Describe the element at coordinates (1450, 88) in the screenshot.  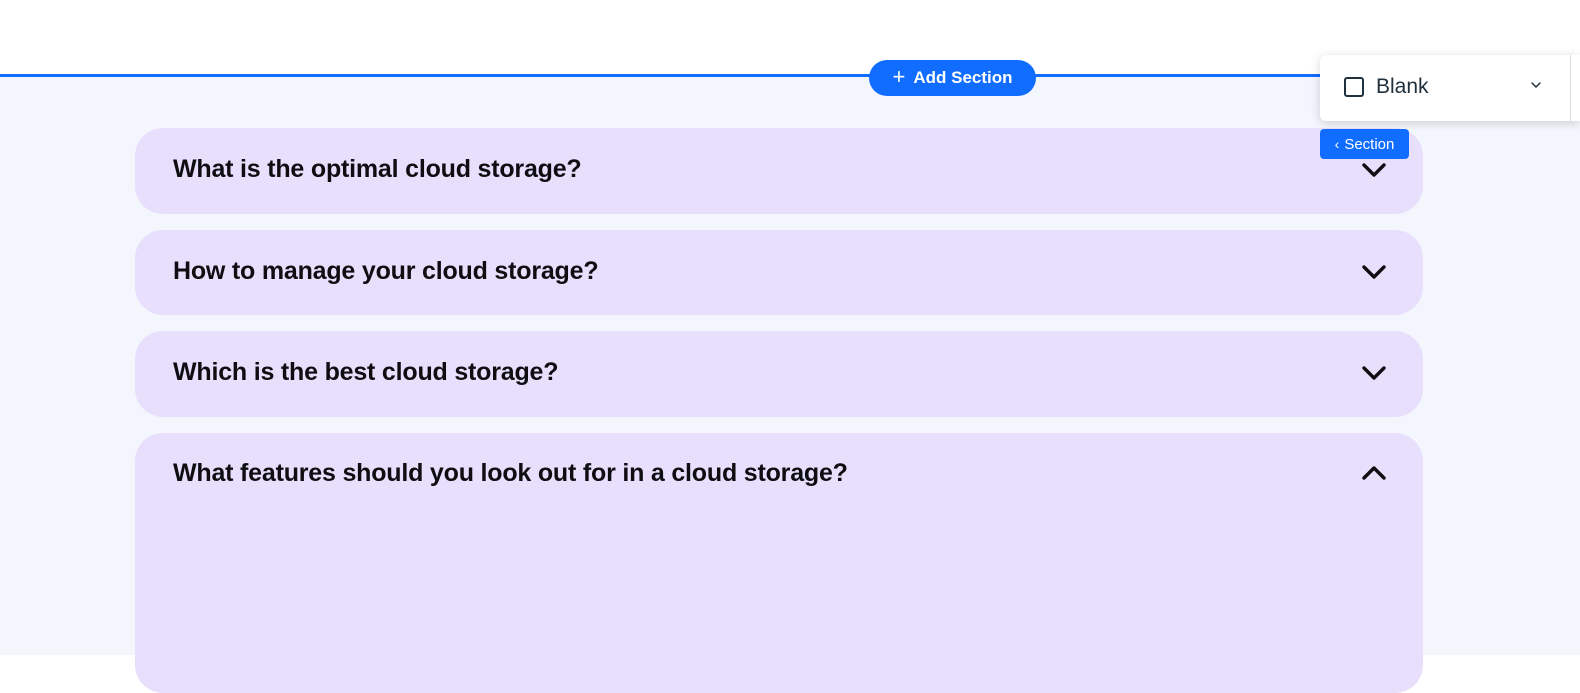
I see `layout-selector-panel: Blank` at that location.